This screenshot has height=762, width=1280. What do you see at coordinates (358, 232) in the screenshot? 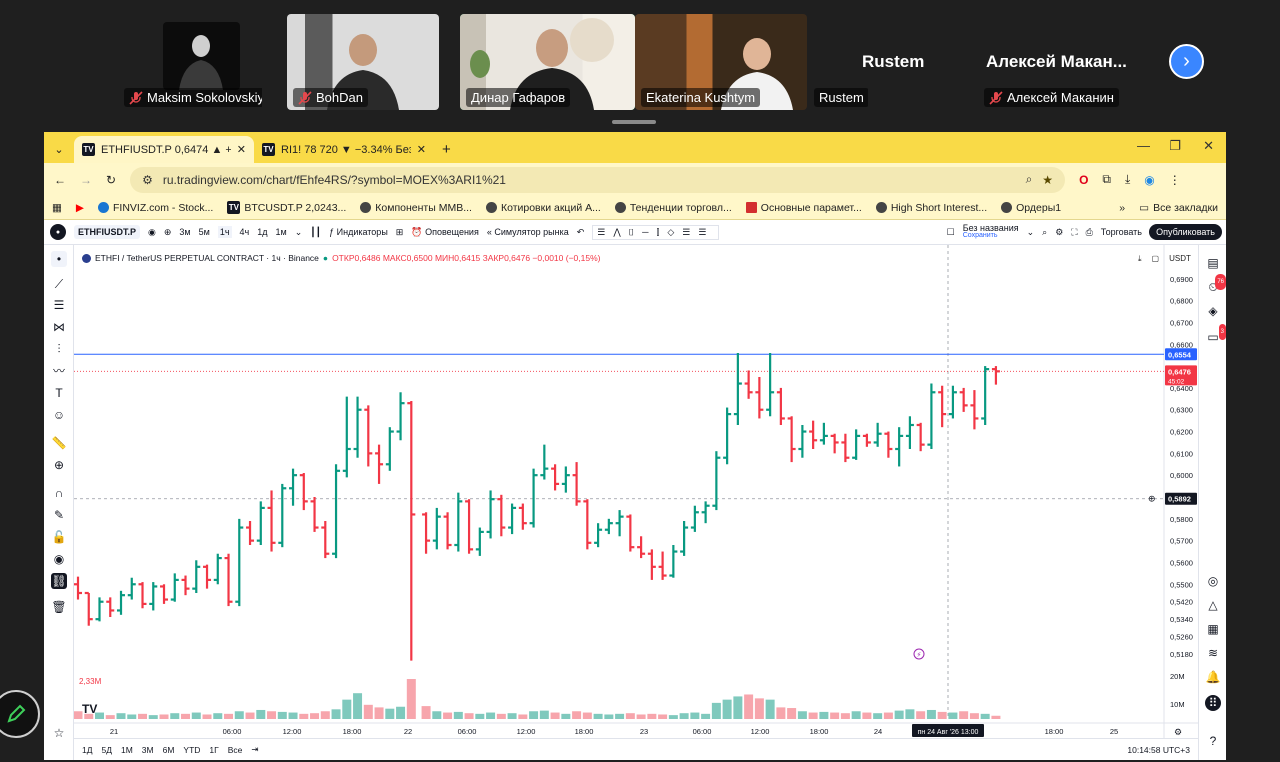
I see `indicators-button: ƒ Индикаторы` at bounding box center [358, 232].